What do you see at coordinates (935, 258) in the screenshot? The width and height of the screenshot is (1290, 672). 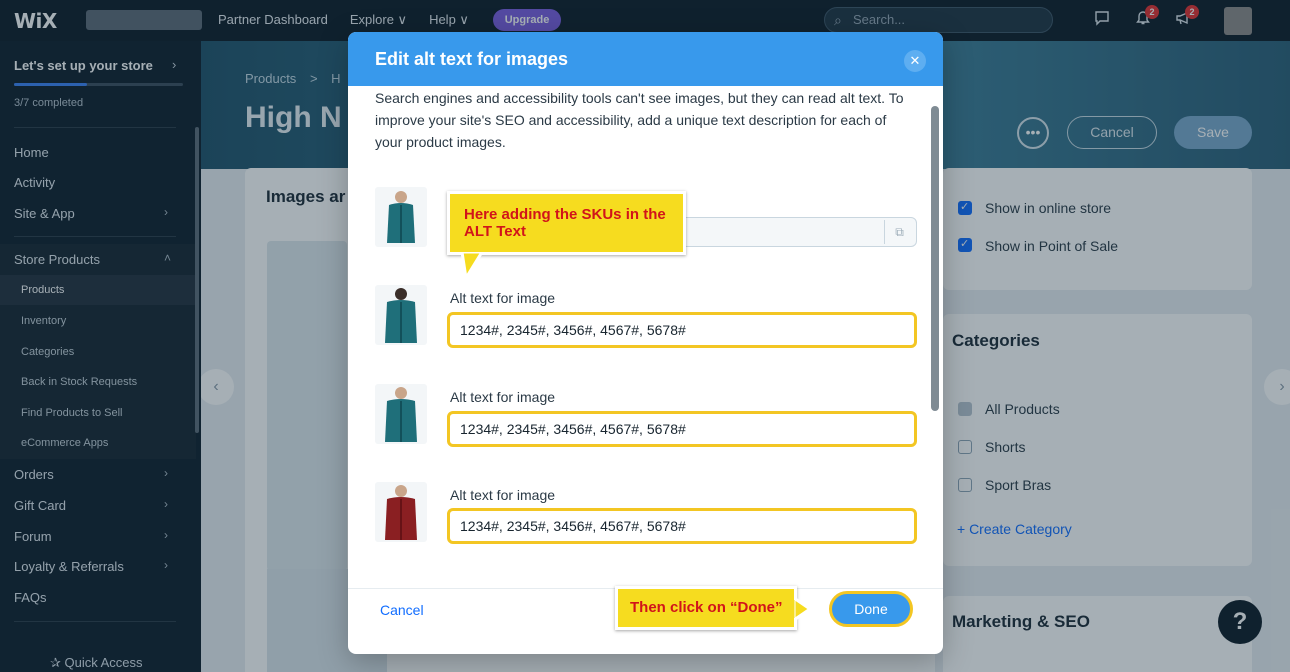 I see `modal-scrollbar` at bounding box center [935, 258].